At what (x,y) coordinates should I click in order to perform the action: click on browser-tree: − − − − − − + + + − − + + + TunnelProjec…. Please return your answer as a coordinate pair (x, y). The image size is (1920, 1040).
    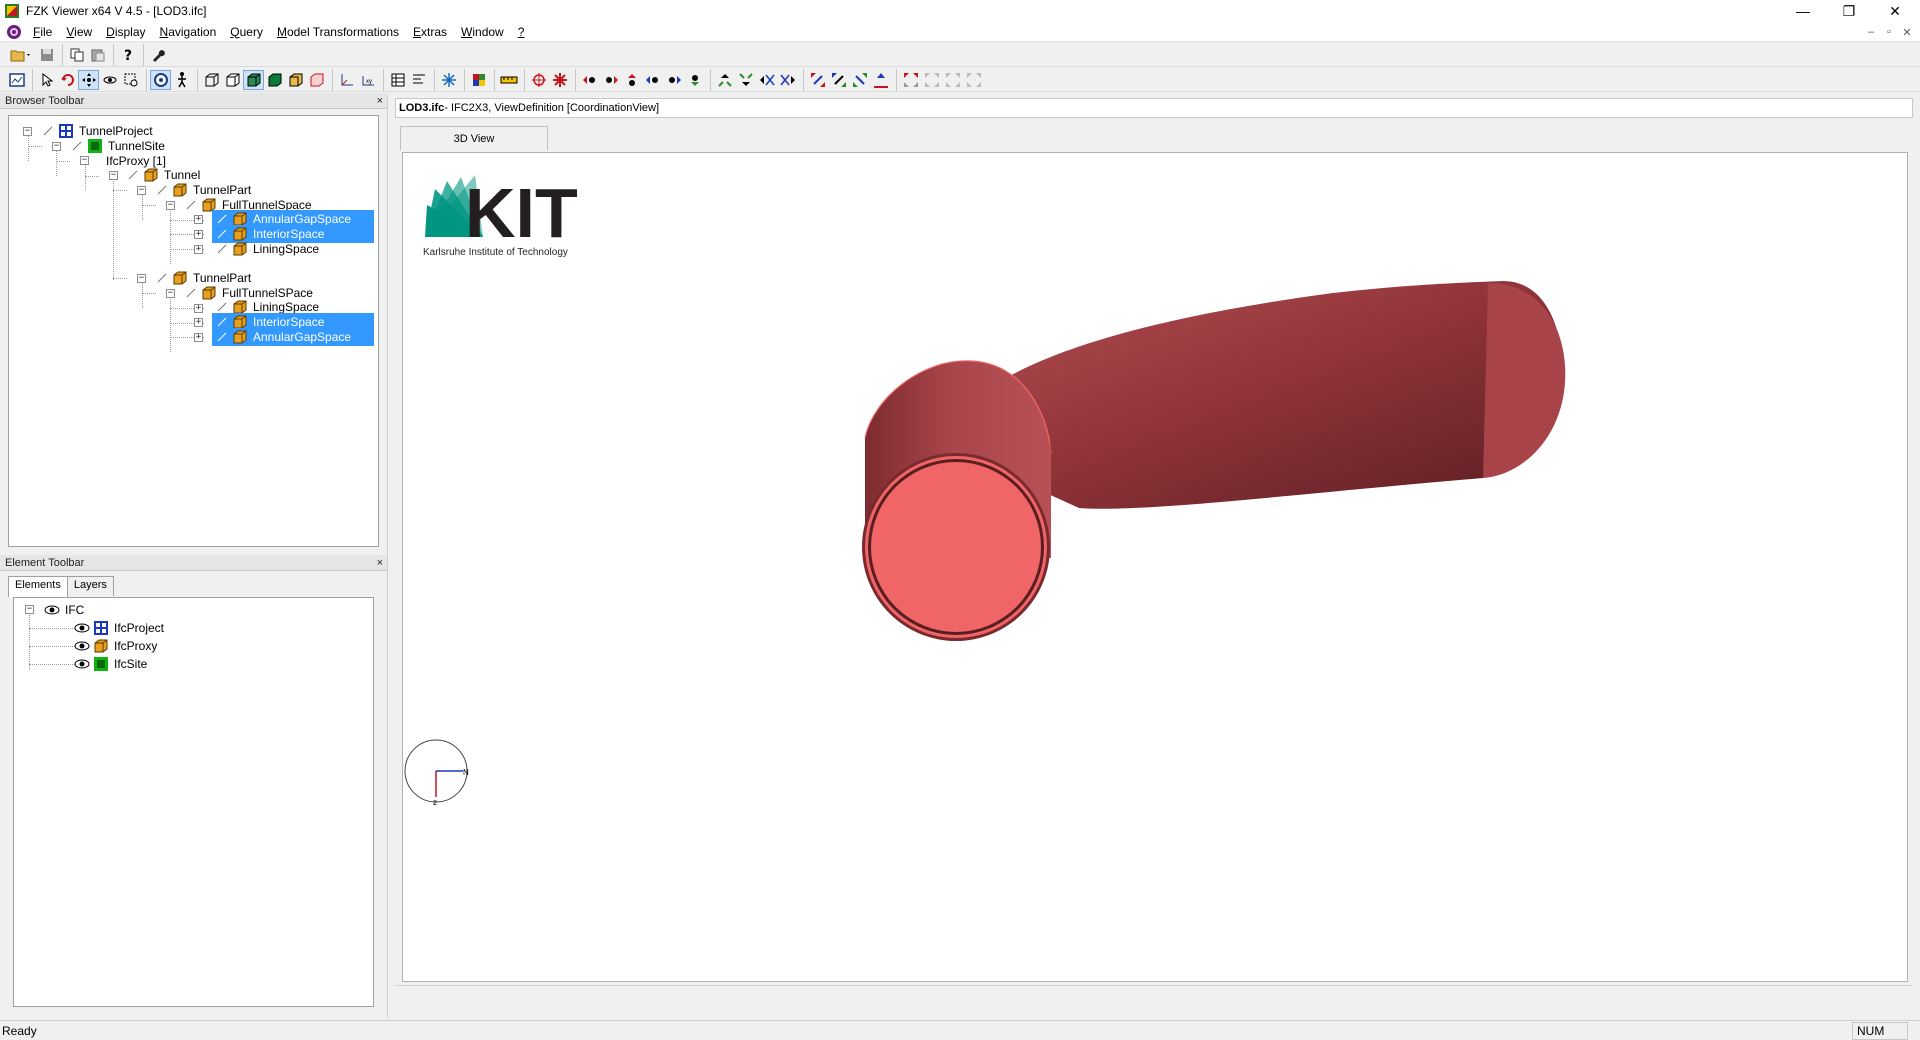
    Looking at the image, I should click on (193, 331).